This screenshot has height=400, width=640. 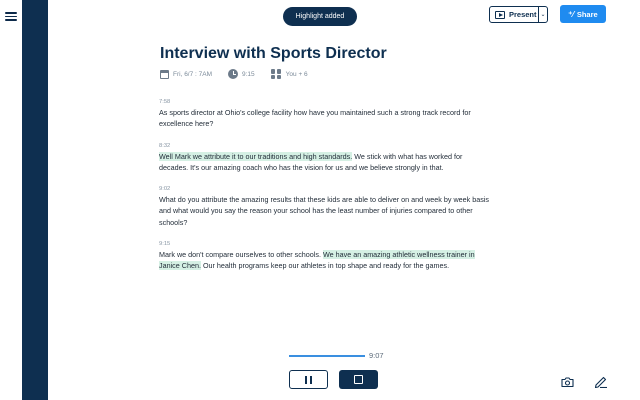 I want to click on timestamp: 9:15, so click(x=324, y=244).